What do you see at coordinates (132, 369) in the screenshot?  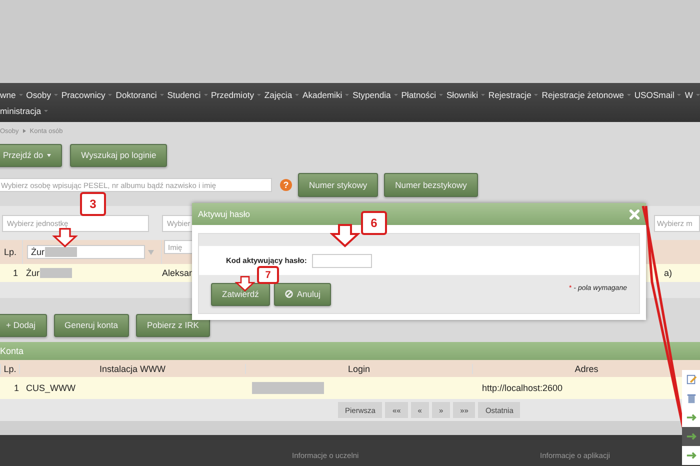 I see `column-header: Instalacja WWW` at bounding box center [132, 369].